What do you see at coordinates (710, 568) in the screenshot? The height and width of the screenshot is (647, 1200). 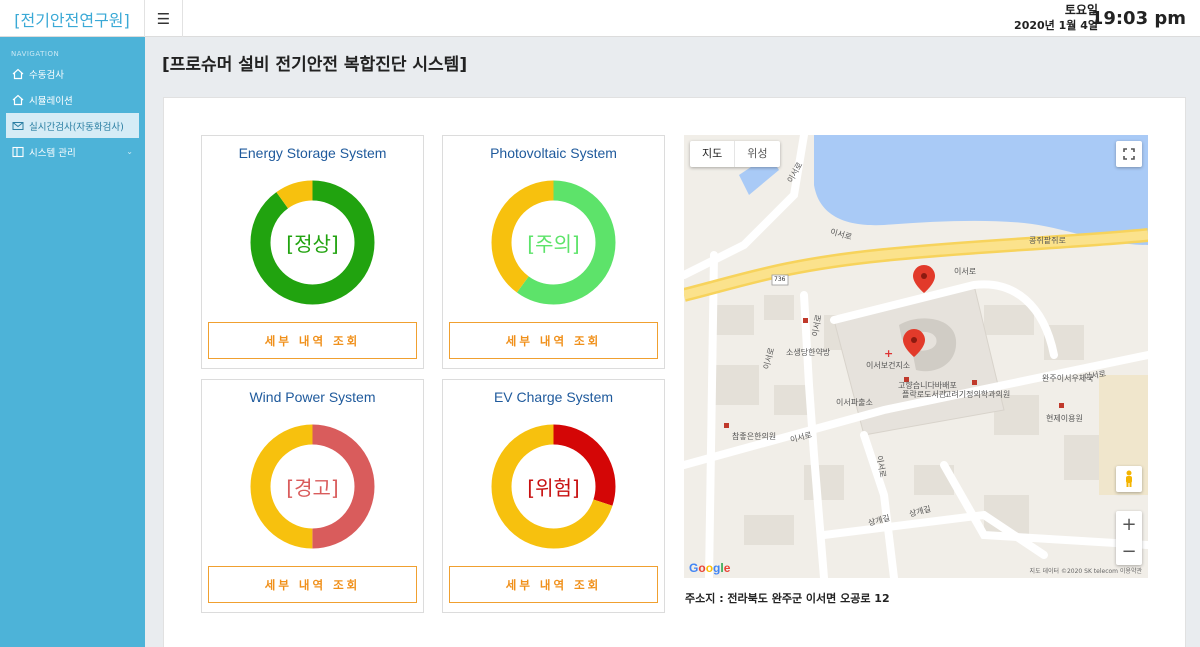 I see `google-logo: Google` at bounding box center [710, 568].